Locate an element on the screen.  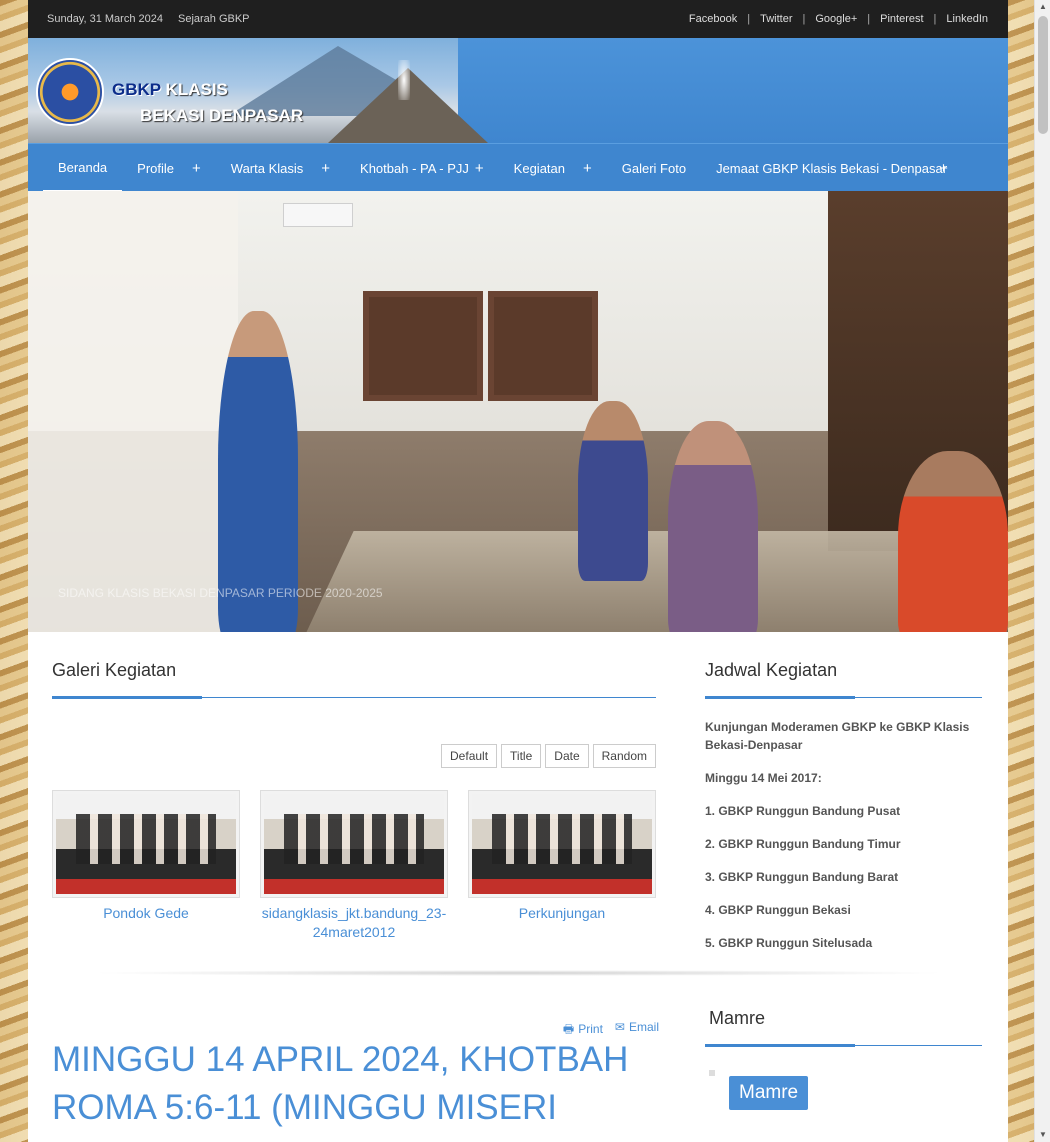
logo-text-line1: GBKP KLASIS is located at coordinates (170, 90).